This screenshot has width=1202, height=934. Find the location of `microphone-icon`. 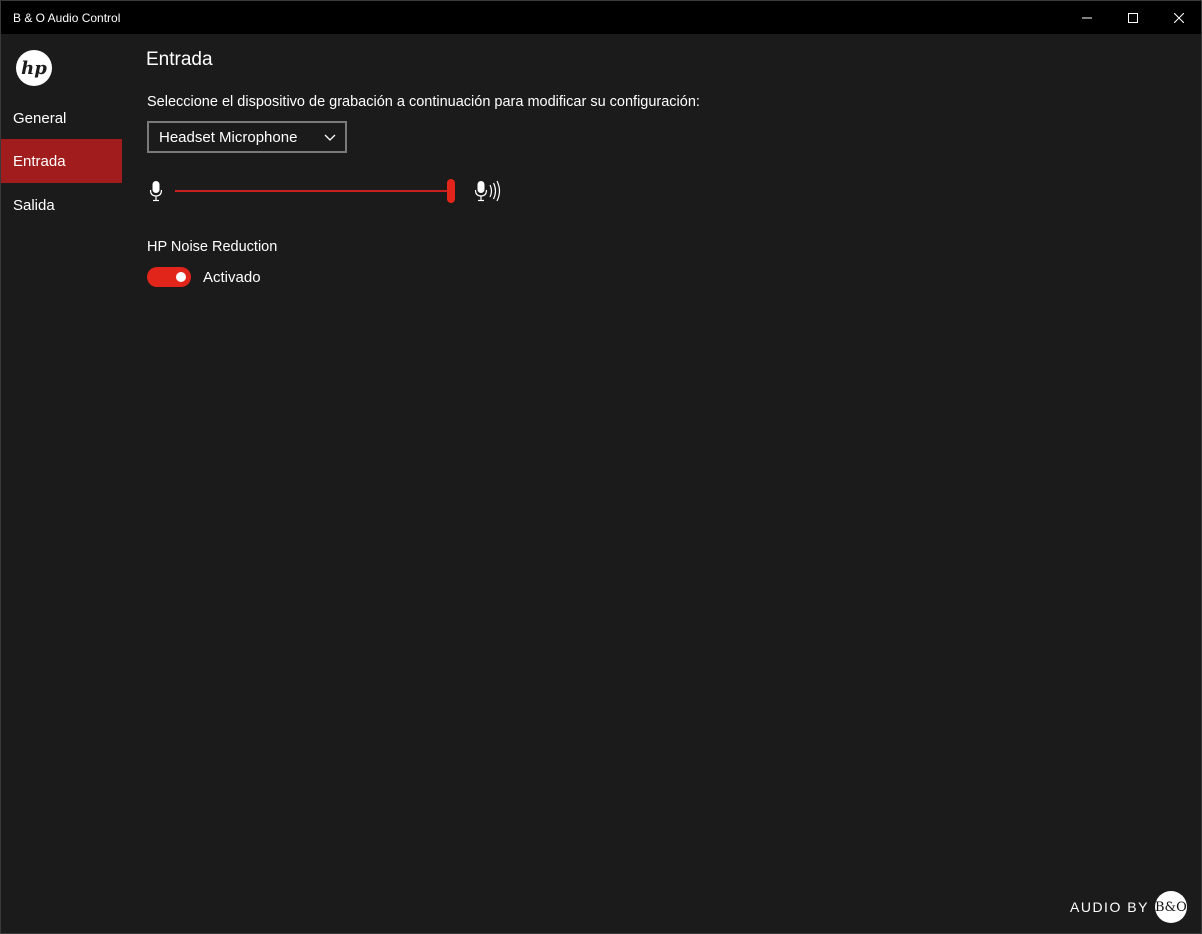

microphone-icon is located at coordinates (156, 191).